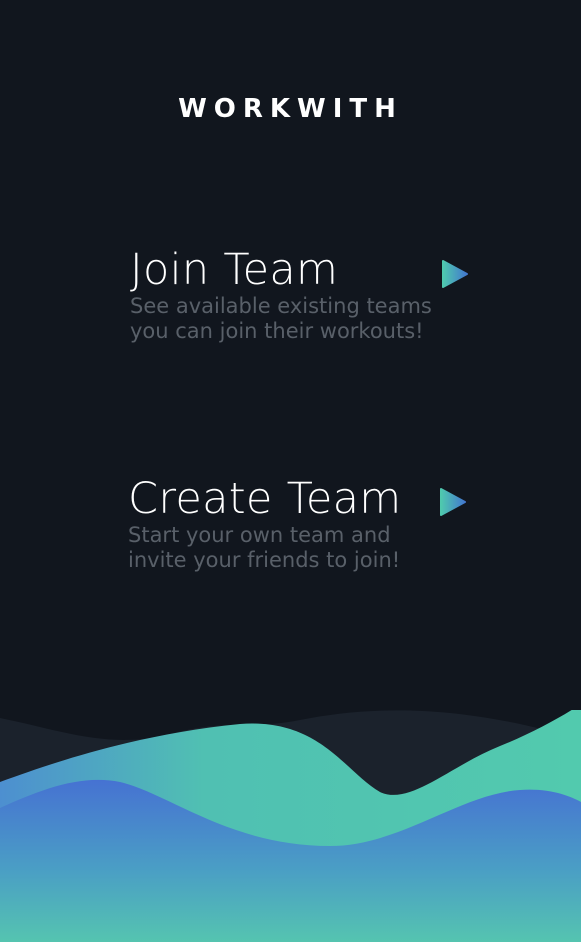  I want to click on create-team-title: Create Team, so click(265, 499).